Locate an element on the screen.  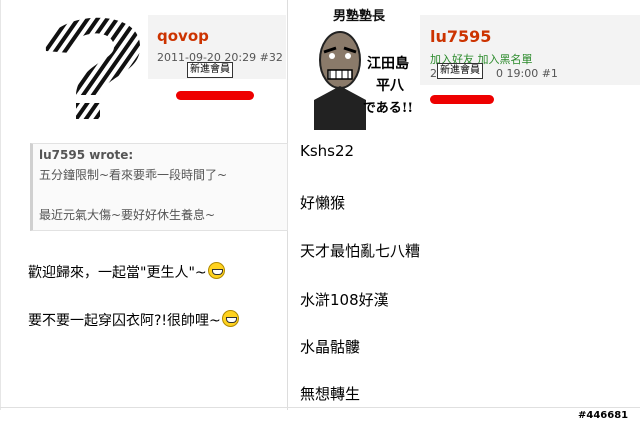
message-text: 要不要一起穿囚衣阿?!很帥哩~ is located at coordinates (124, 321).